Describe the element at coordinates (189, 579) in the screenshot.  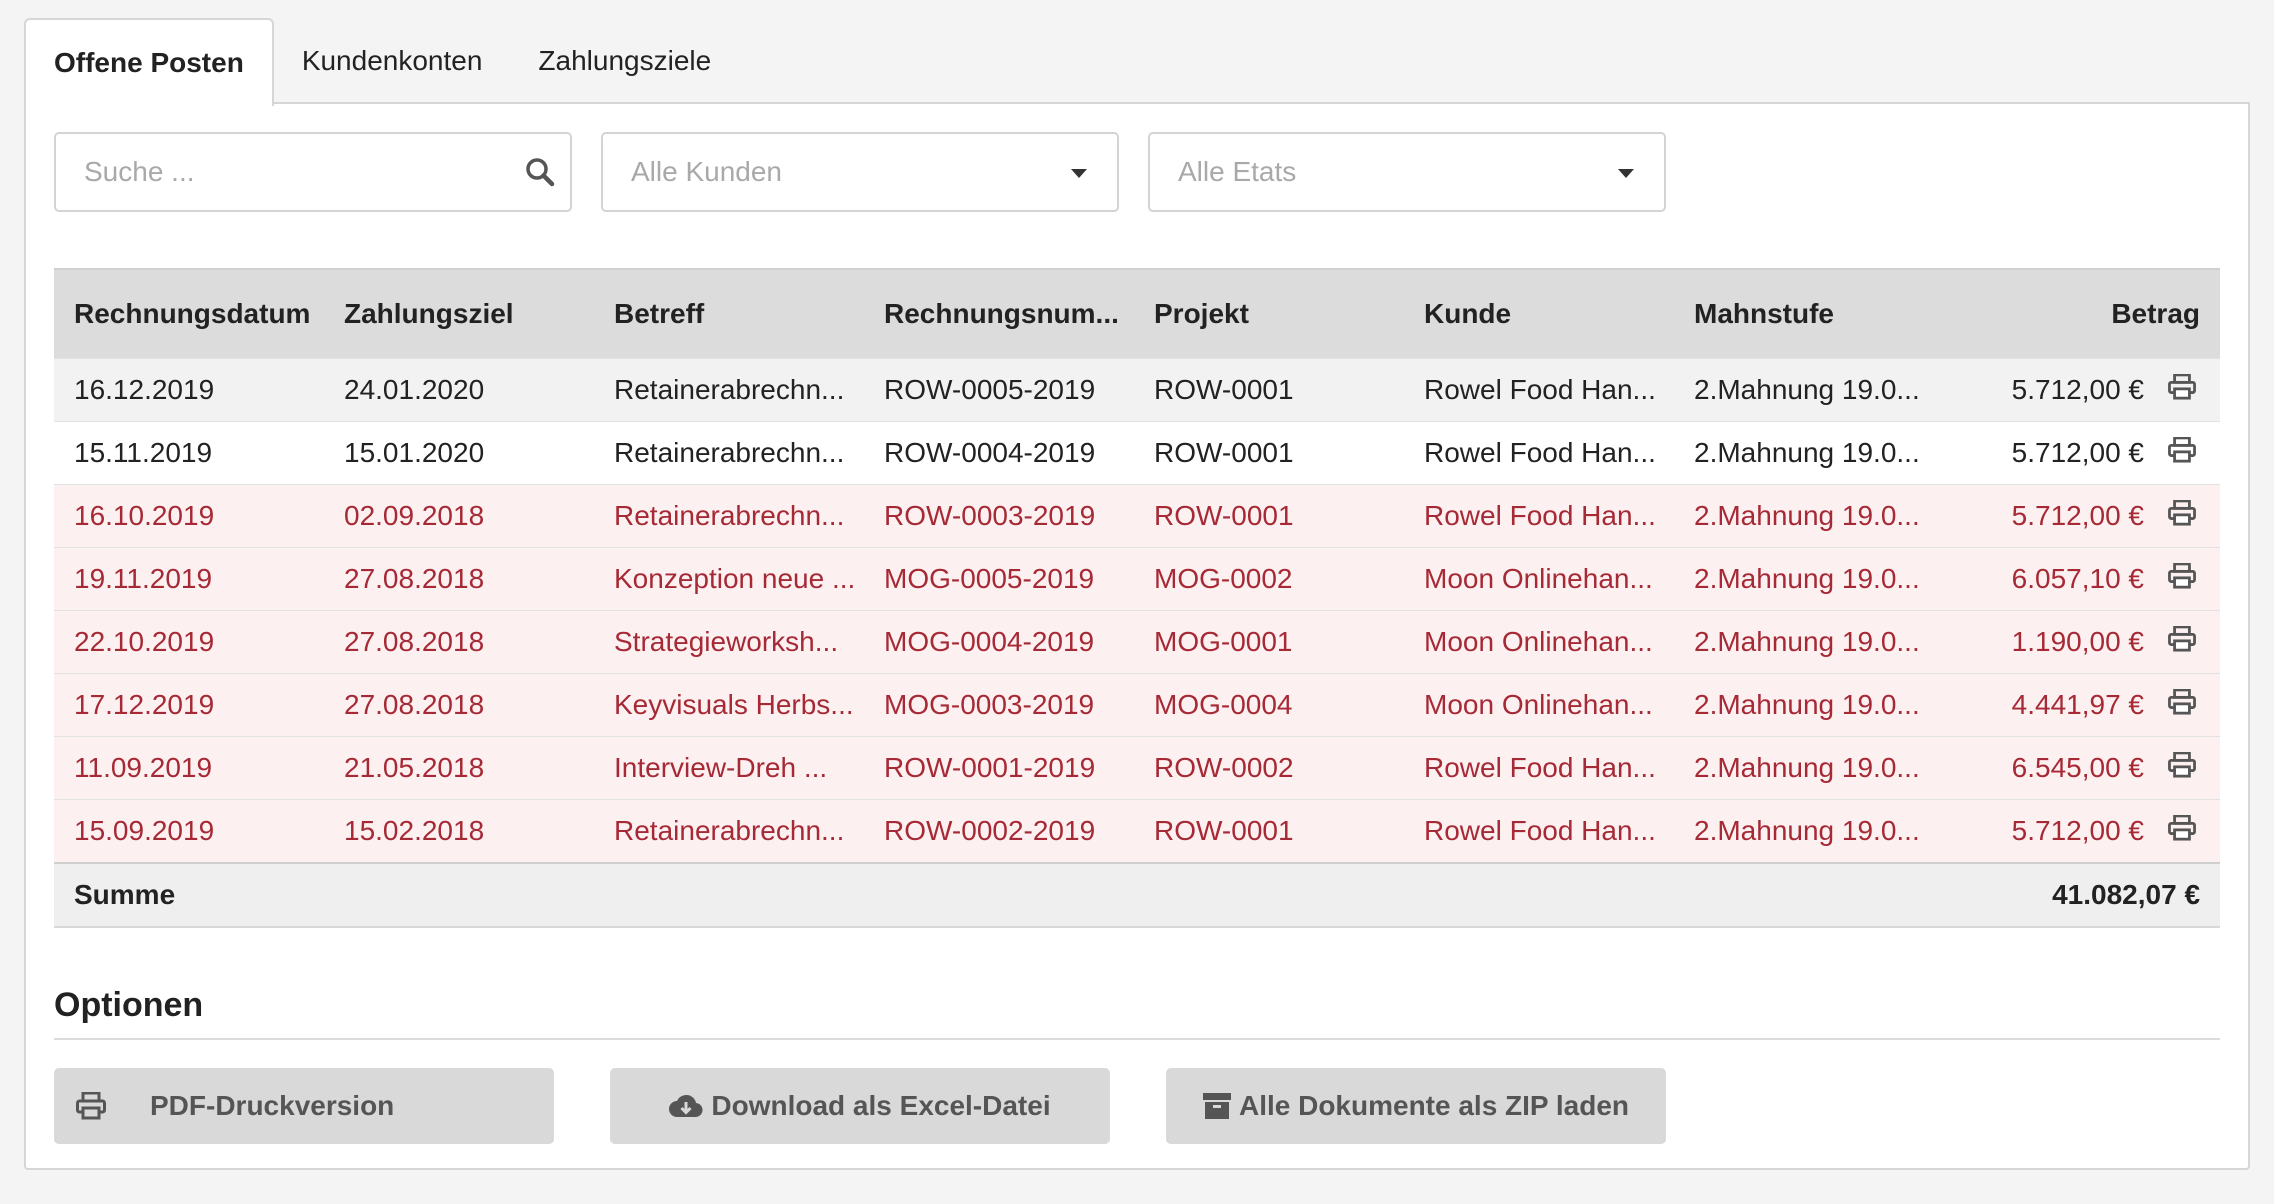
I see `invoice-date-cell: 19.11.2019` at that location.